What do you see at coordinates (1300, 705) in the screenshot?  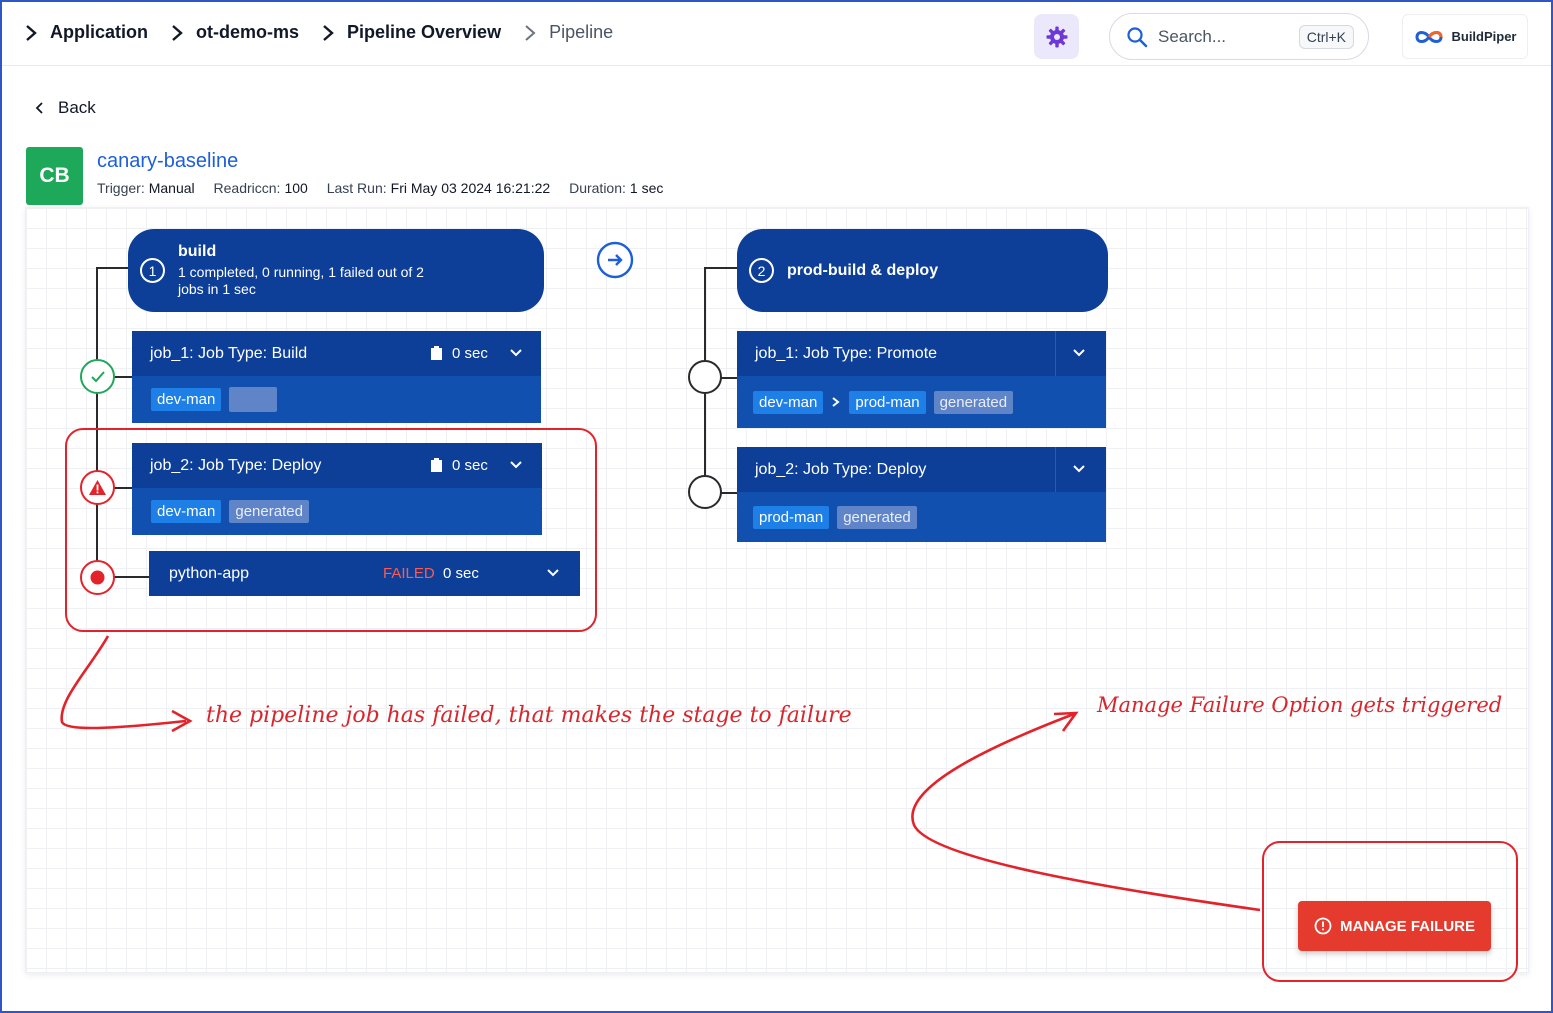 I see `annotation-manage-failure: Manage Failure Option gets triggered` at bounding box center [1300, 705].